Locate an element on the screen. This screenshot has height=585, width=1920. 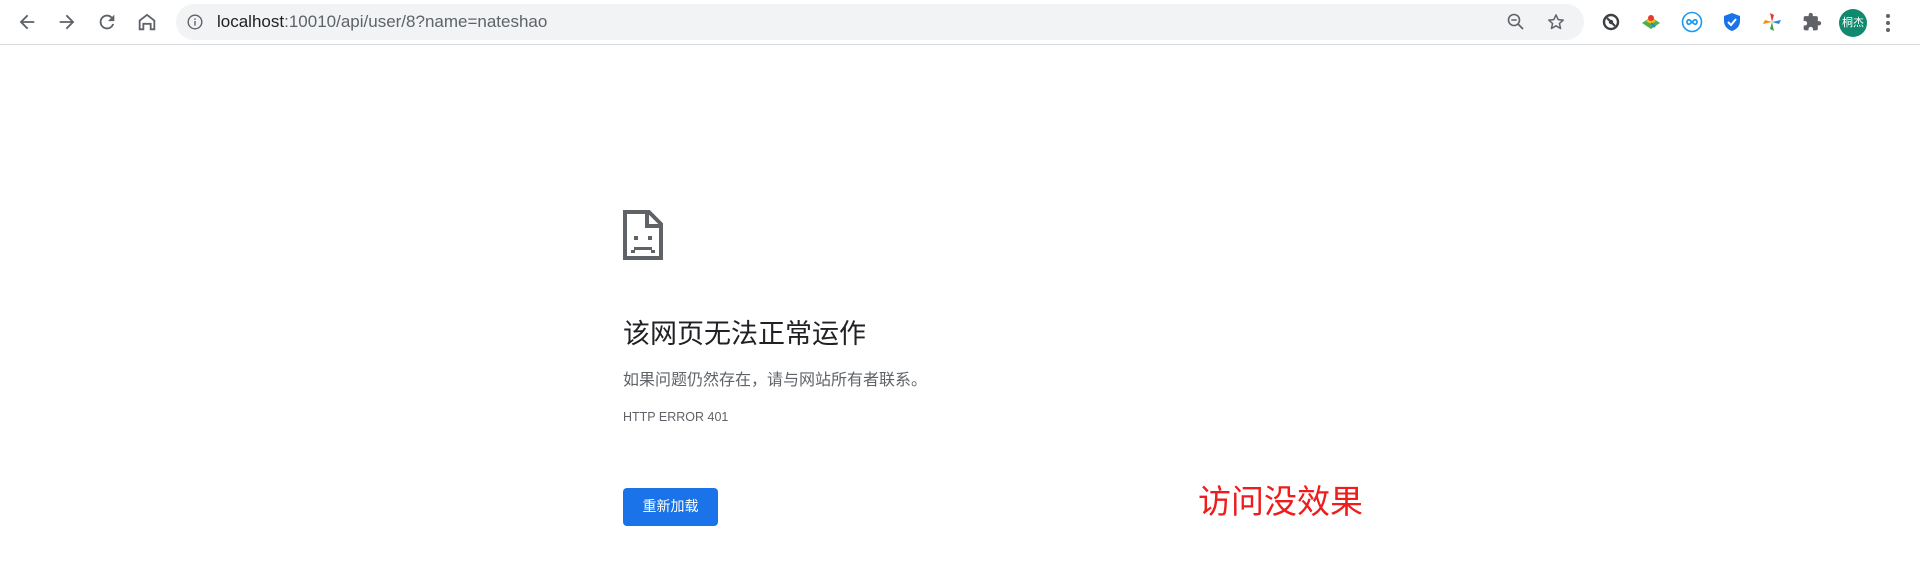
extensions-button is located at coordinates (1812, 22).